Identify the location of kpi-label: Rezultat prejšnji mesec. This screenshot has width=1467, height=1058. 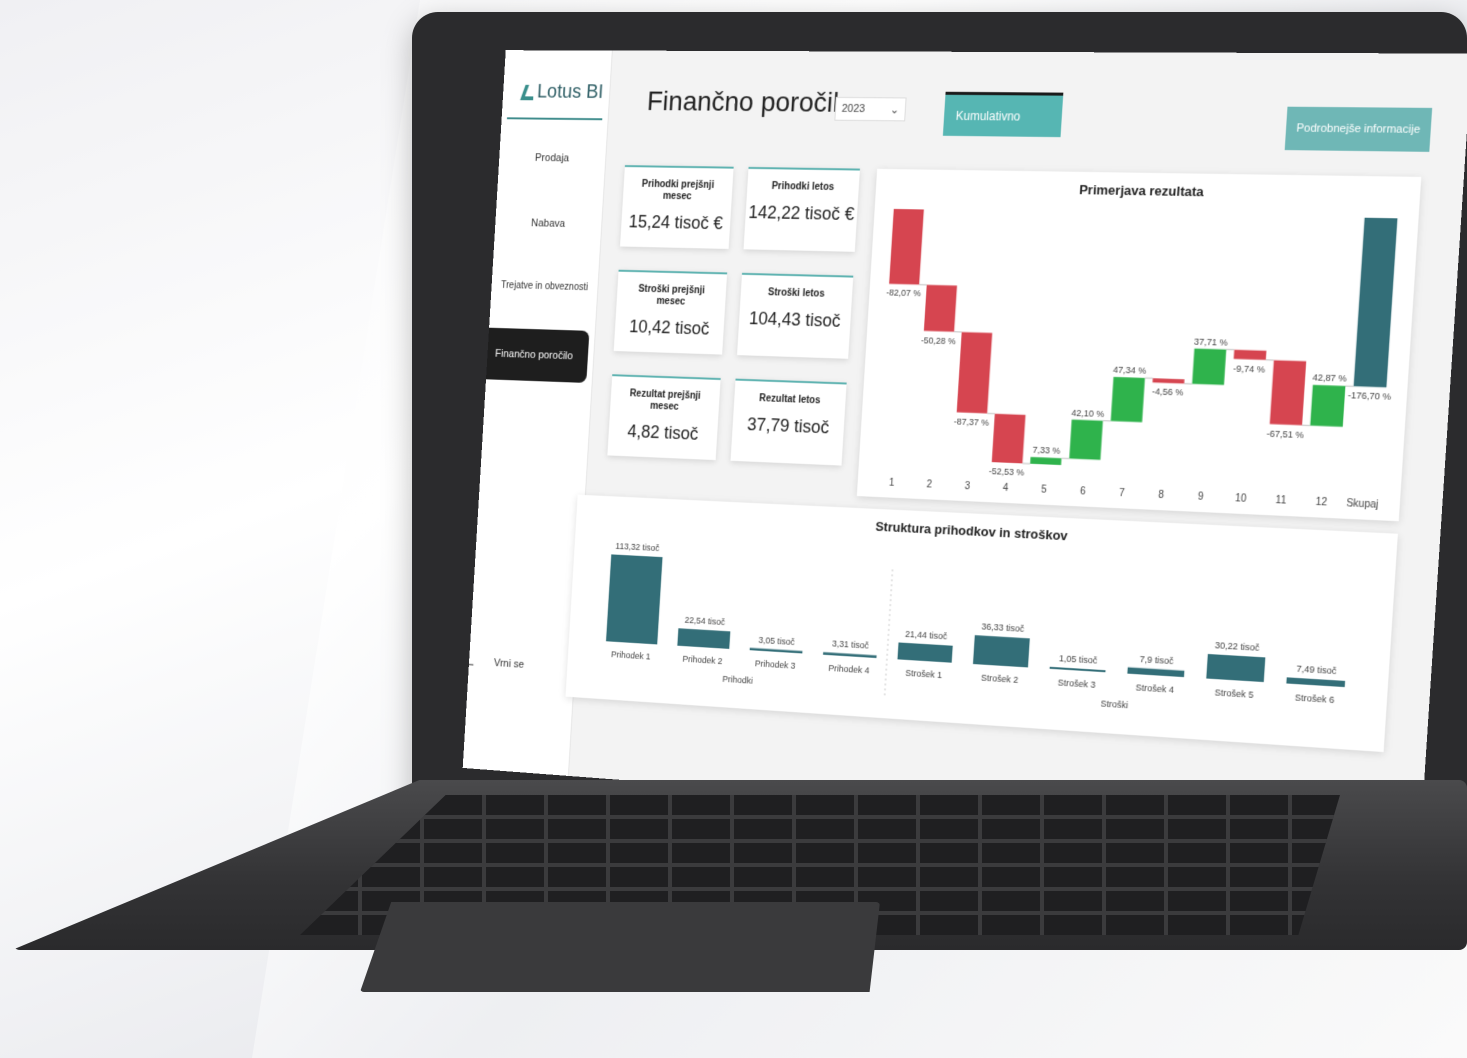
(665, 400).